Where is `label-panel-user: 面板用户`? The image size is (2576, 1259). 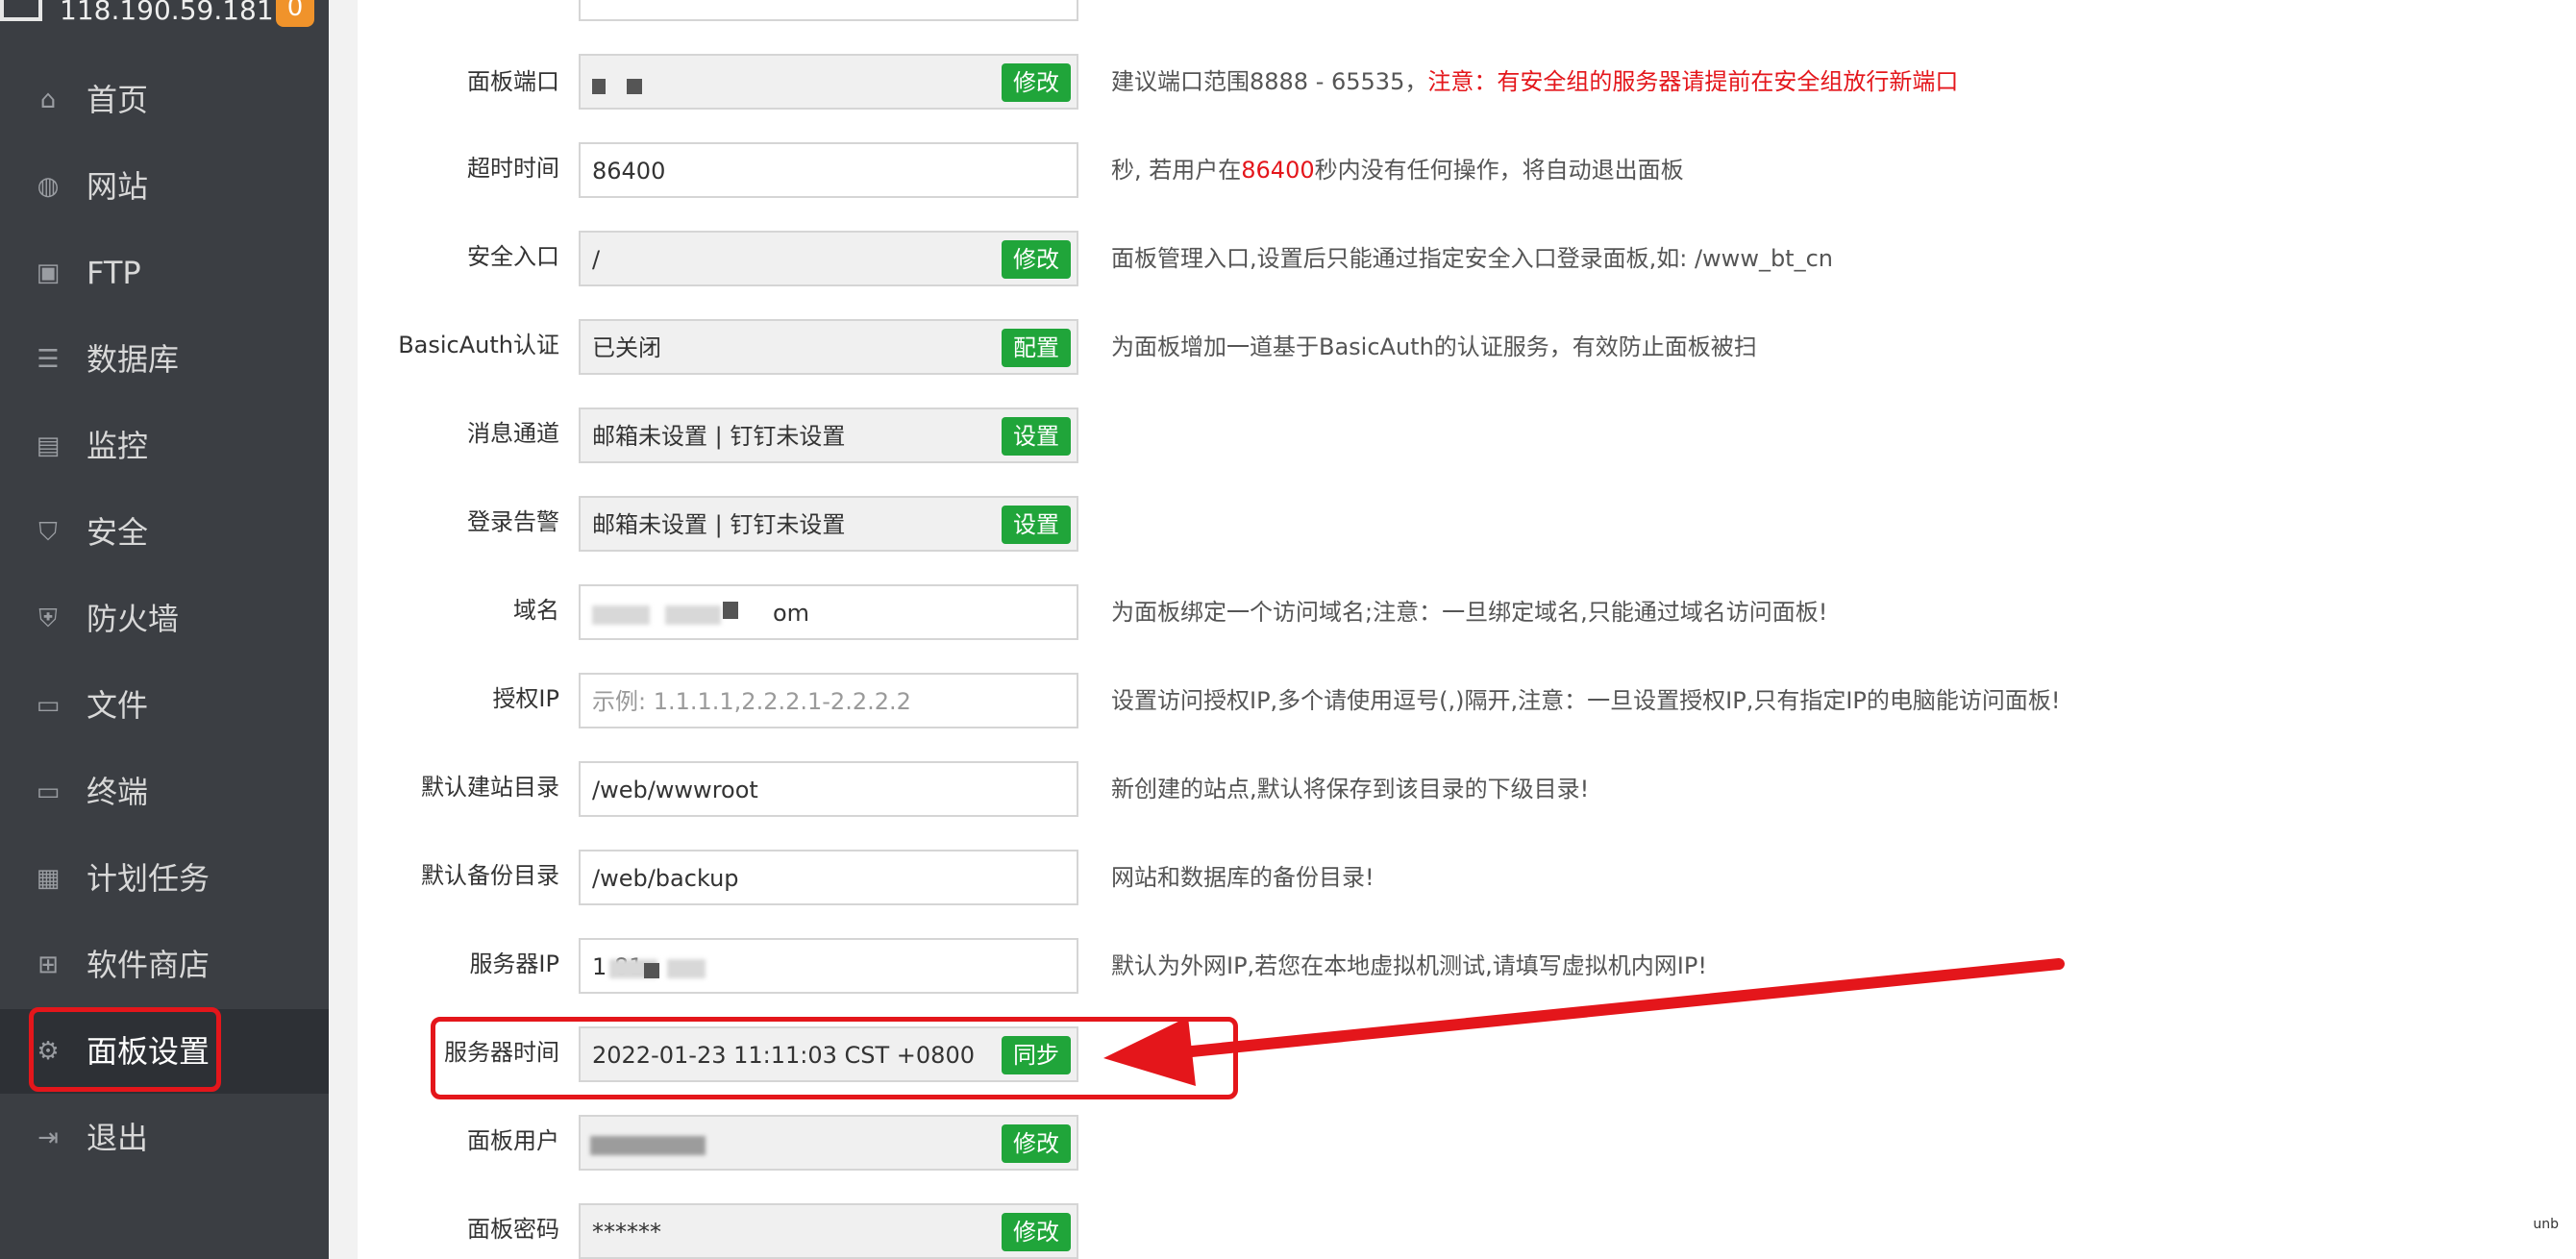
label-panel-user: 面板用户 is located at coordinates (513, 1140).